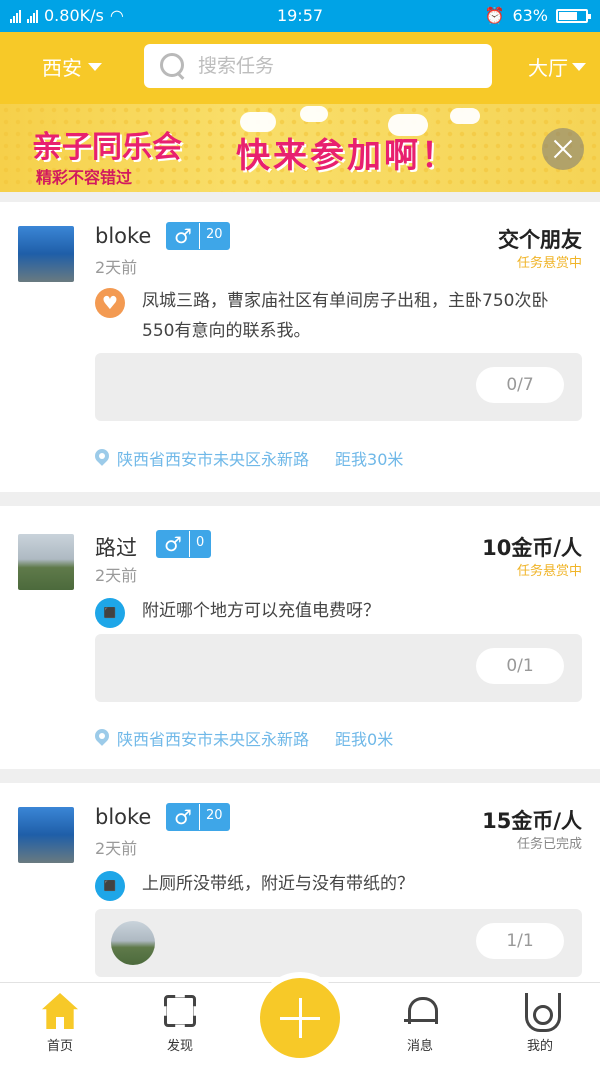 Image resolution: width=600 pixels, height=1067 pixels. I want to click on reward-title: 交个朋友, so click(540, 240).